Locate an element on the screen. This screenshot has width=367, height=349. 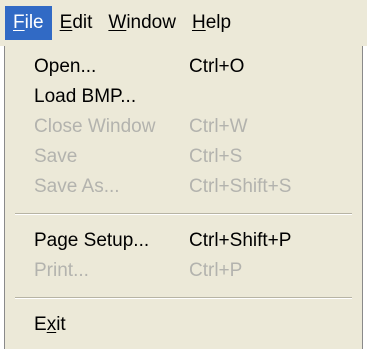
menu-file-label: ile is located at coordinates (34, 22).